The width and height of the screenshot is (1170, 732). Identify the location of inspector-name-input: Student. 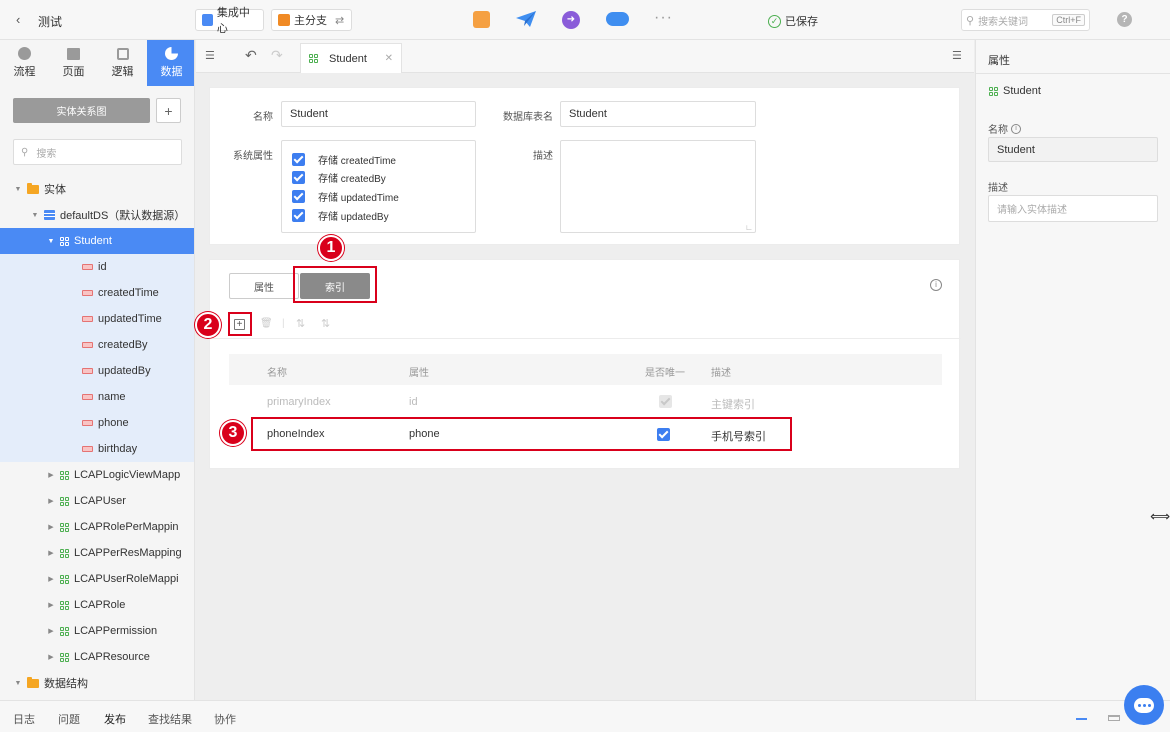
(1073, 149).